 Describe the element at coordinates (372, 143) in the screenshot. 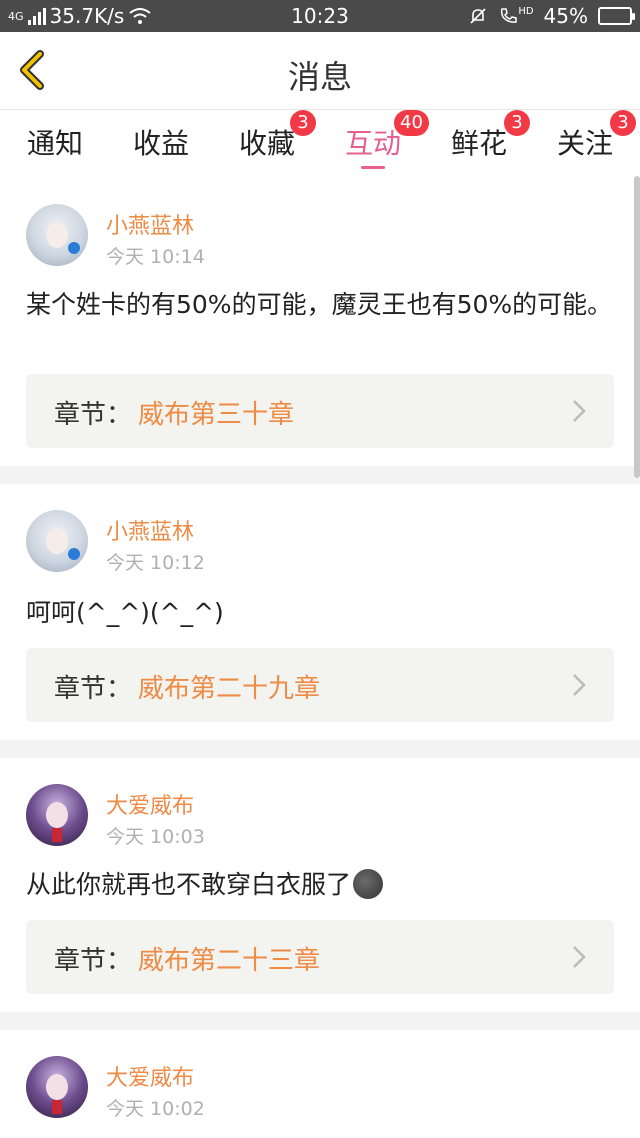

I see `tab-label: 互动` at that location.